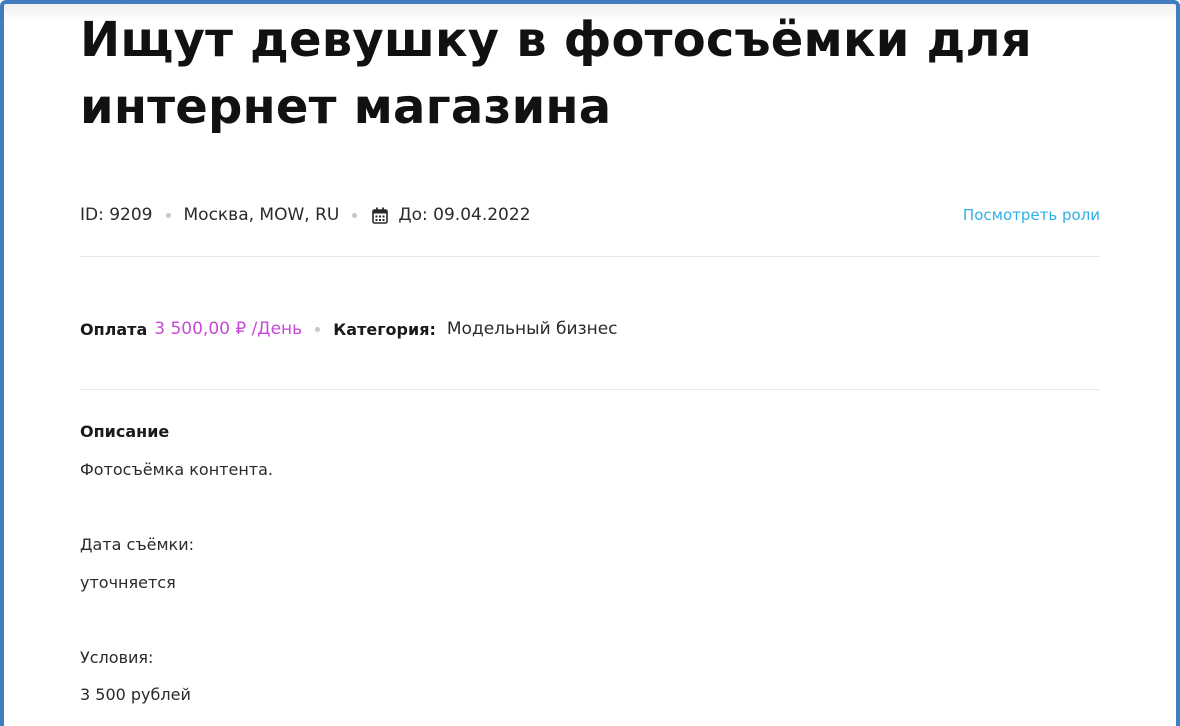 The height and width of the screenshot is (726, 1180). I want to click on description-line: Фотосъёмка контента., so click(176, 469).